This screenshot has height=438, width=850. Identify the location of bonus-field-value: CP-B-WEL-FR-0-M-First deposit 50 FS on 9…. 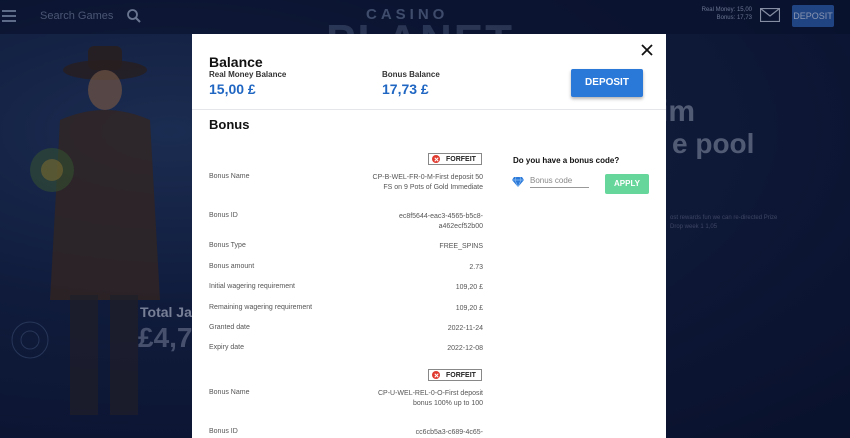
(427, 182).